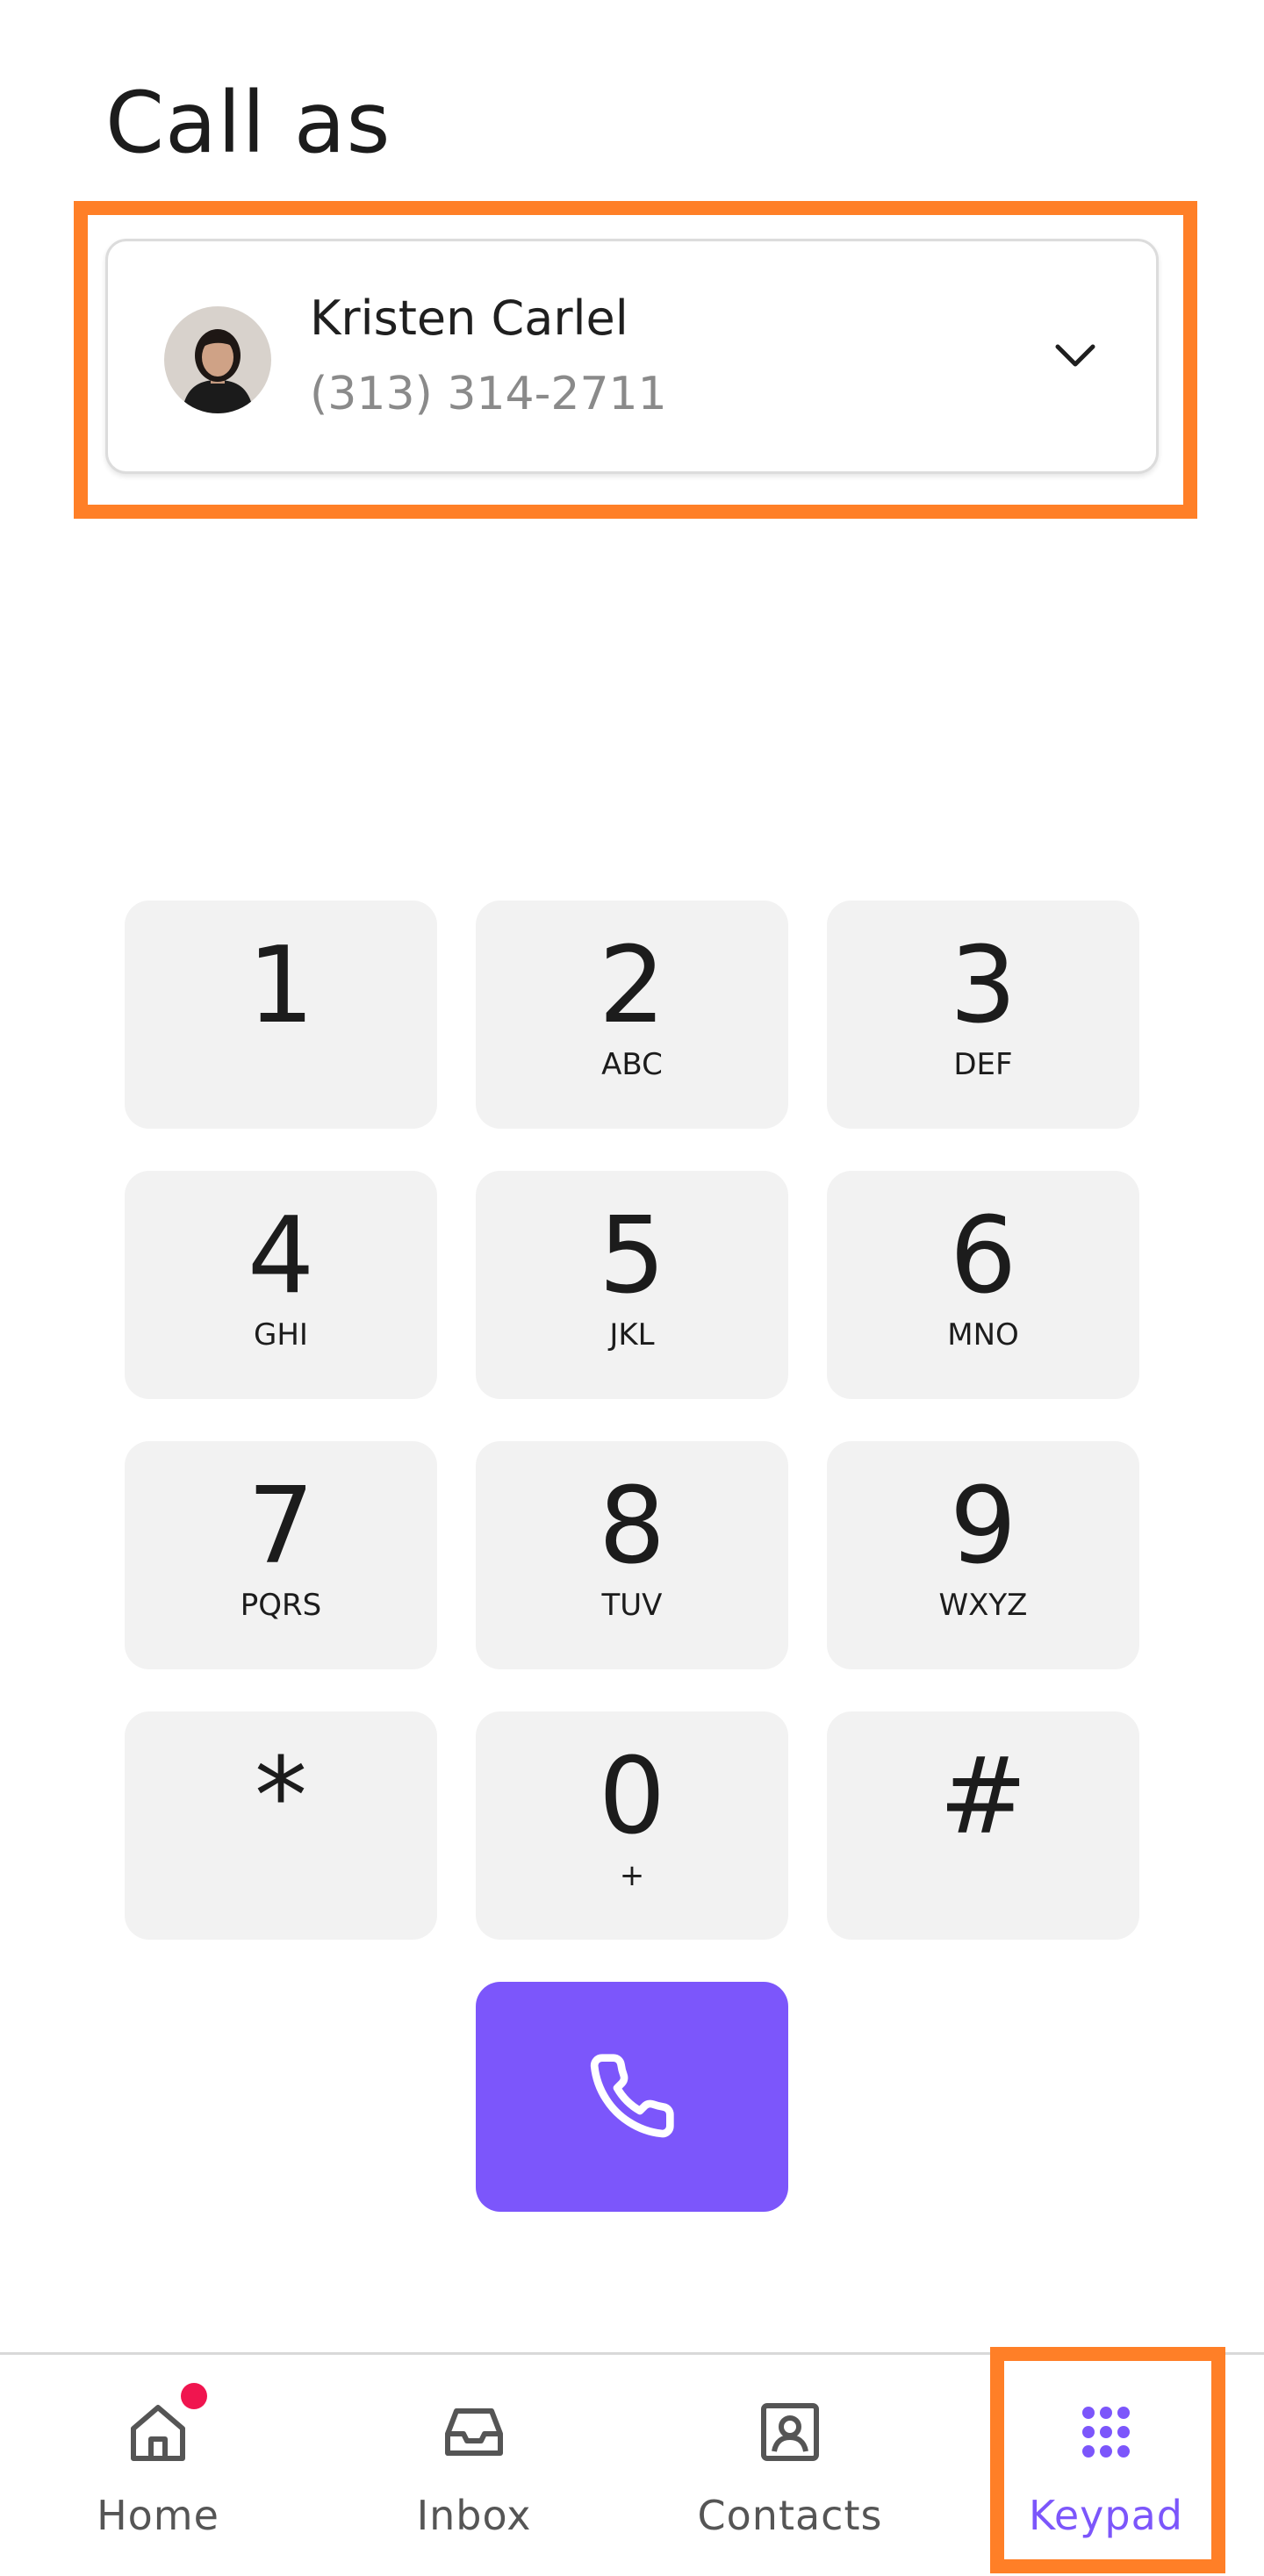  Describe the element at coordinates (489, 394) in the screenshot. I see `caller-number: (313) 314-2711` at that location.